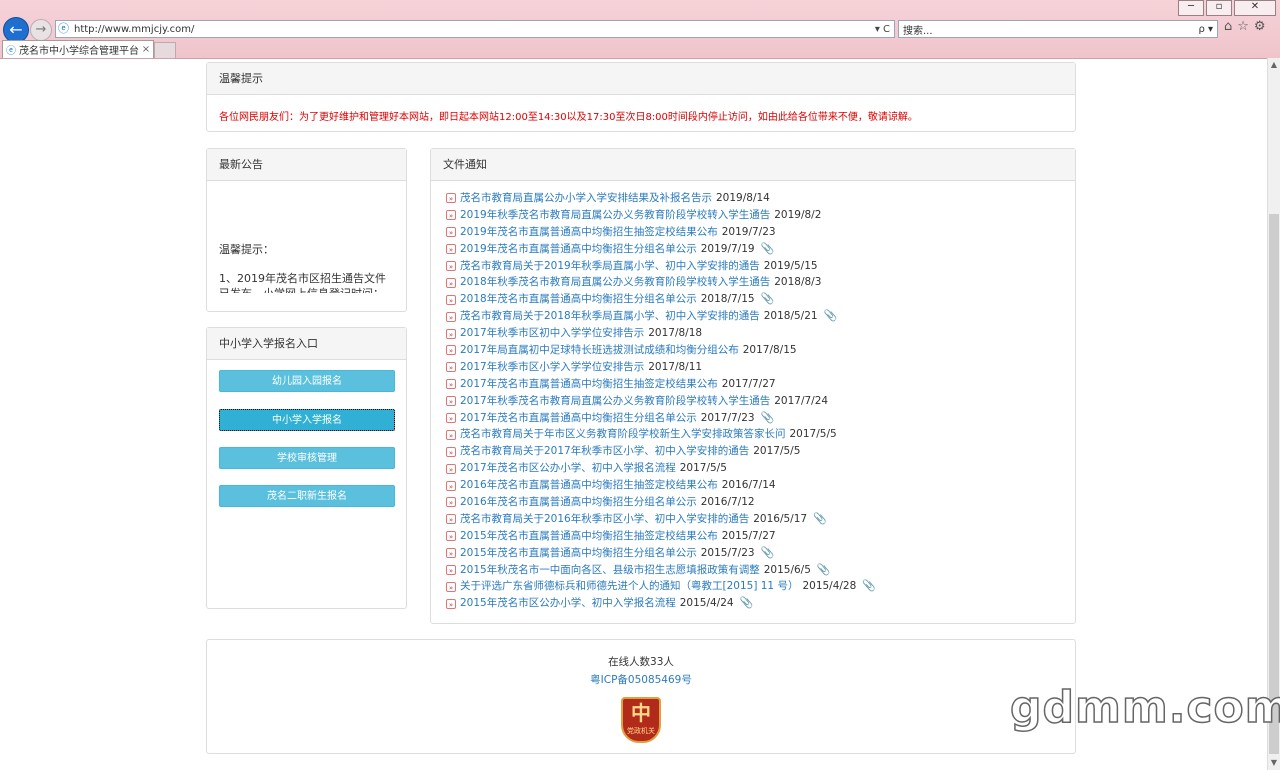 The width and height of the screenshot is (1280, 770). I want to click on file-link: 茂名市教育局关于2016年秋季市区小学、初中入学安排的通告, so click(604, 519).